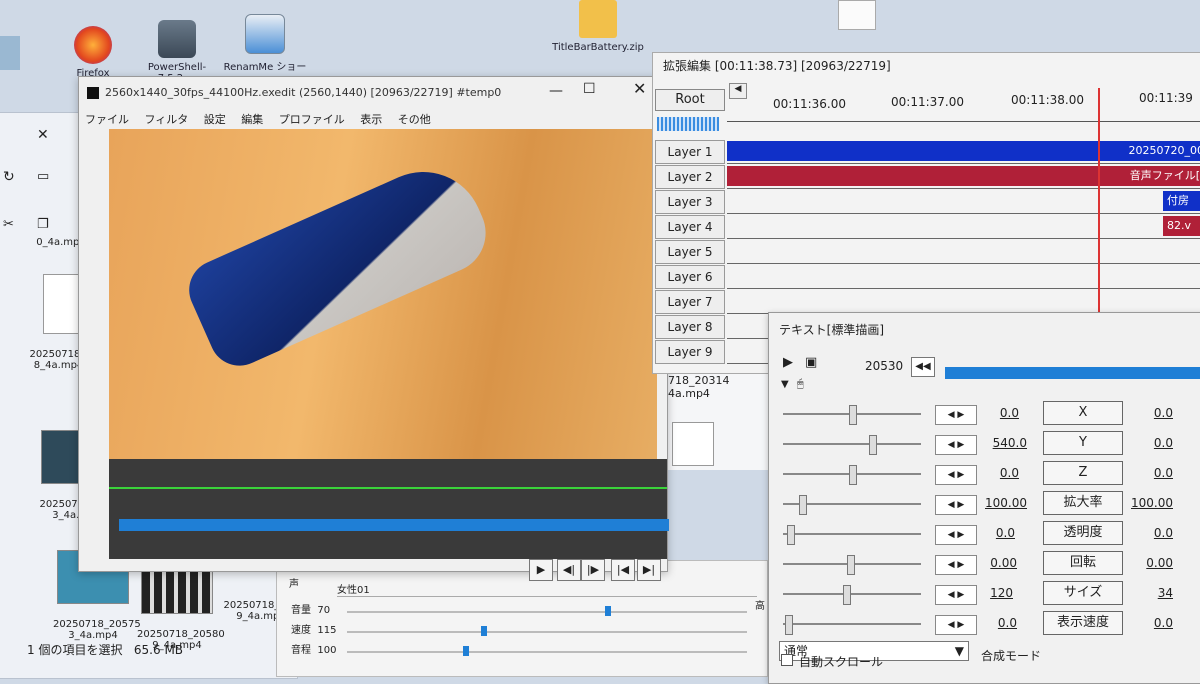 The width and height of the screenshot is (1200, 684). What do you see at coordinates (1148, 503) in the screenshot?
I see `end-value: 100.00` at bounding box center [1148, 503].